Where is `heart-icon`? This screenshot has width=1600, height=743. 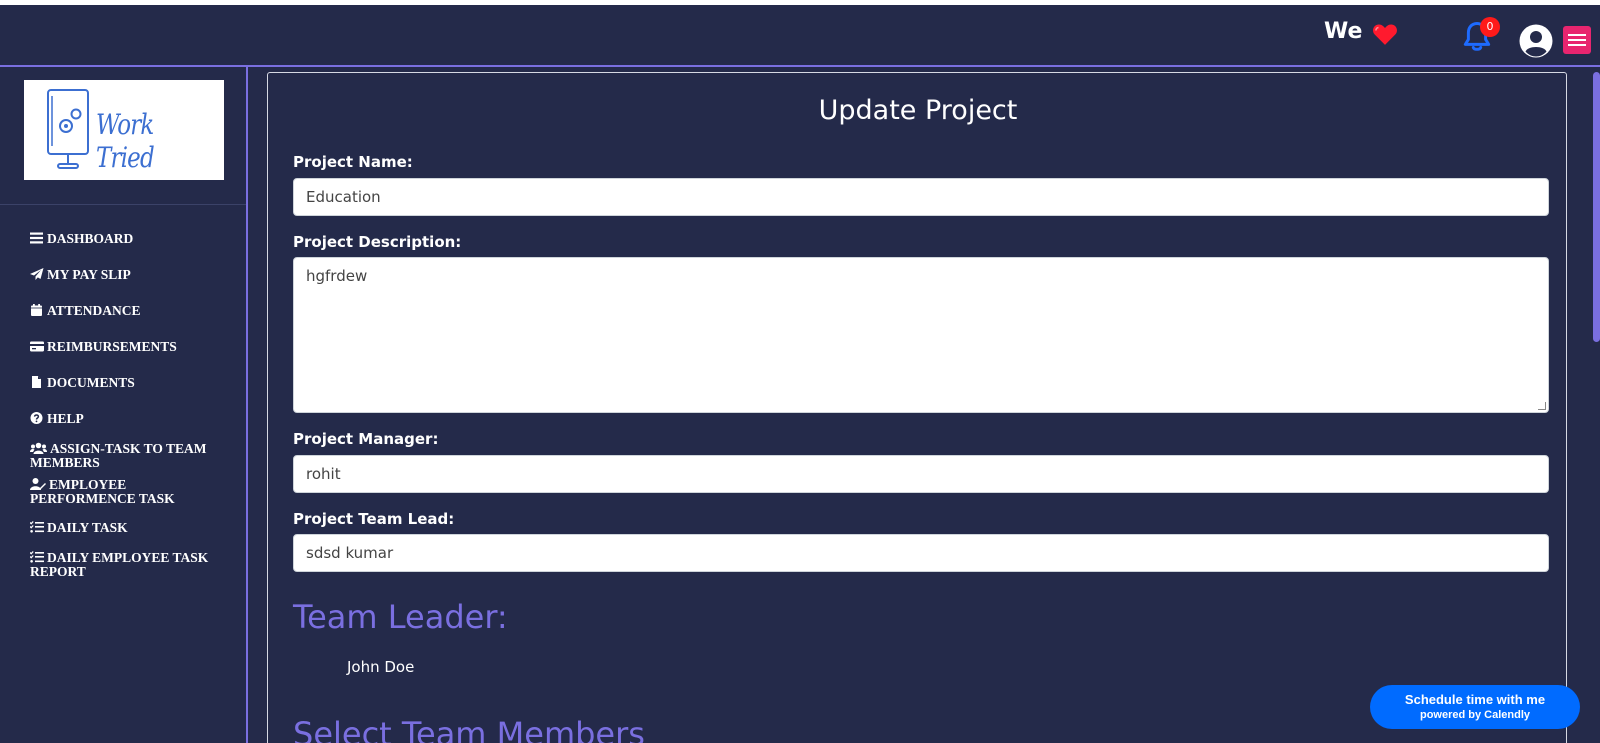
heart-icon is located at coordinates (1385, 34).